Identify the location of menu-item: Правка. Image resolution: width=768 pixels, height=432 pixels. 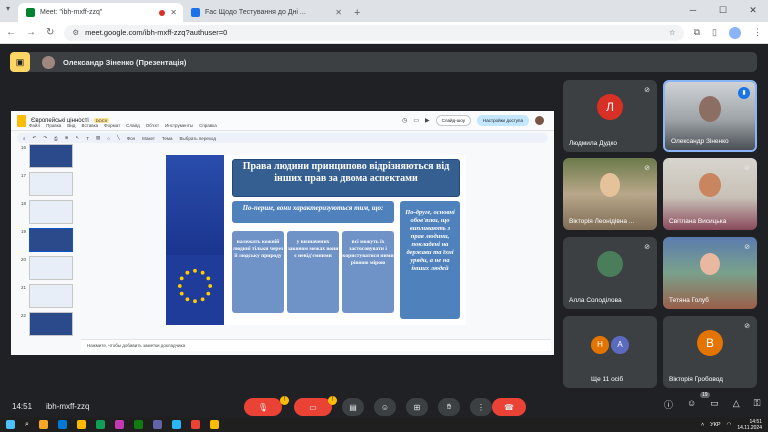
(53, 125).